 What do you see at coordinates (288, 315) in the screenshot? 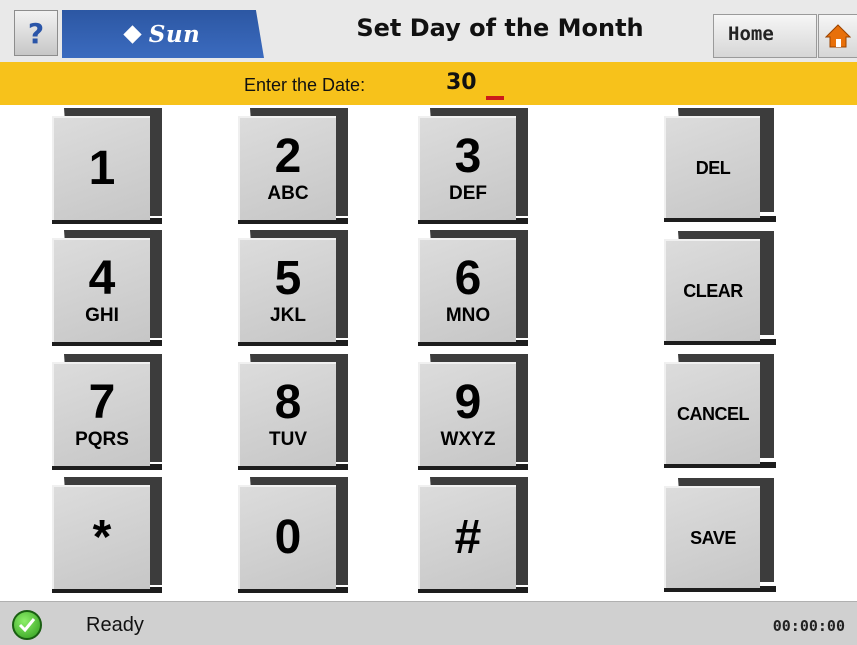
I see `key-letters: JKL` at bounding box center [288, 315].